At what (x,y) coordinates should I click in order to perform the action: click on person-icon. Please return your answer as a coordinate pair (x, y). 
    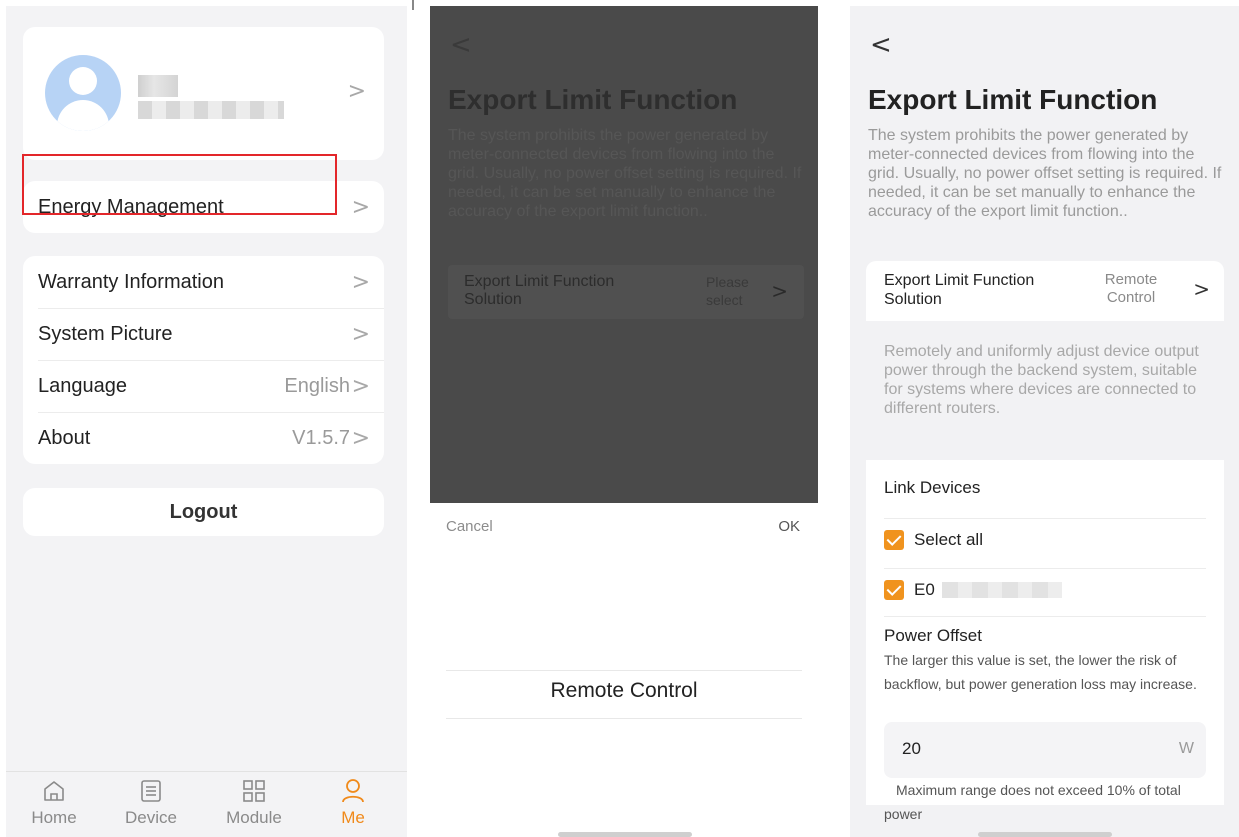
    Looking at the image, I should click on (353, 791).